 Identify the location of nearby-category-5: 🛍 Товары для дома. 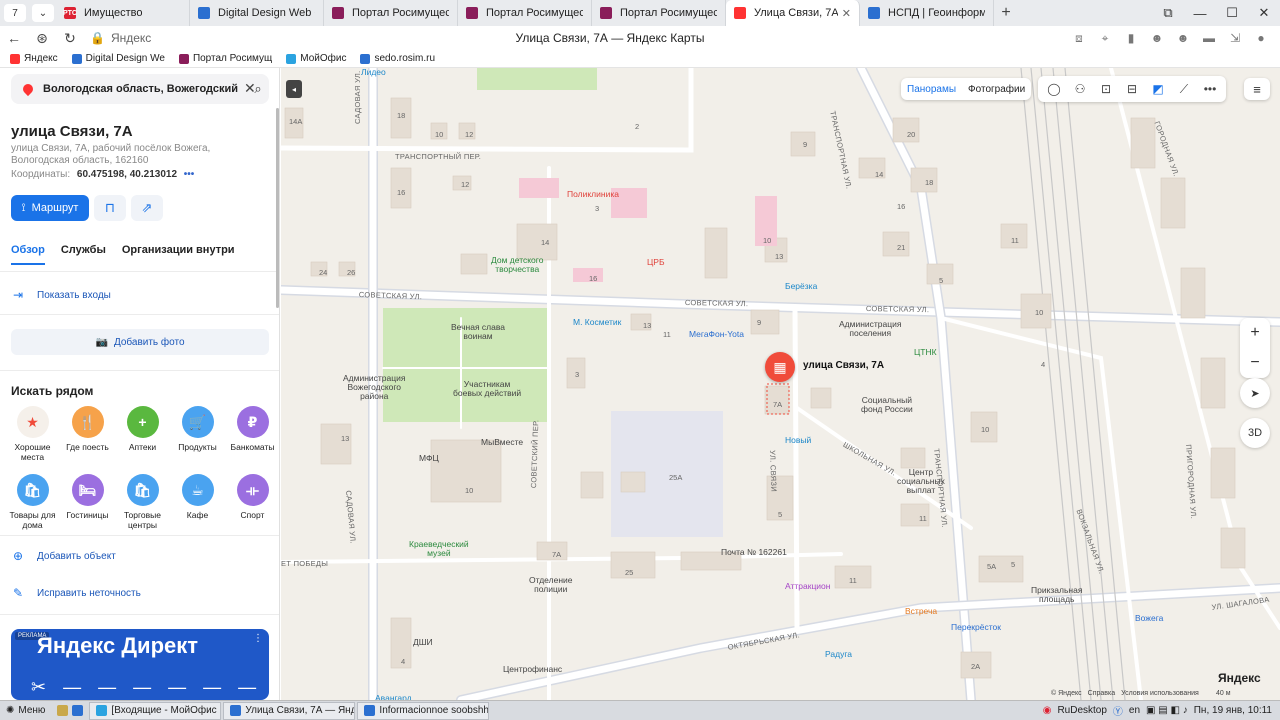
(32, 505).